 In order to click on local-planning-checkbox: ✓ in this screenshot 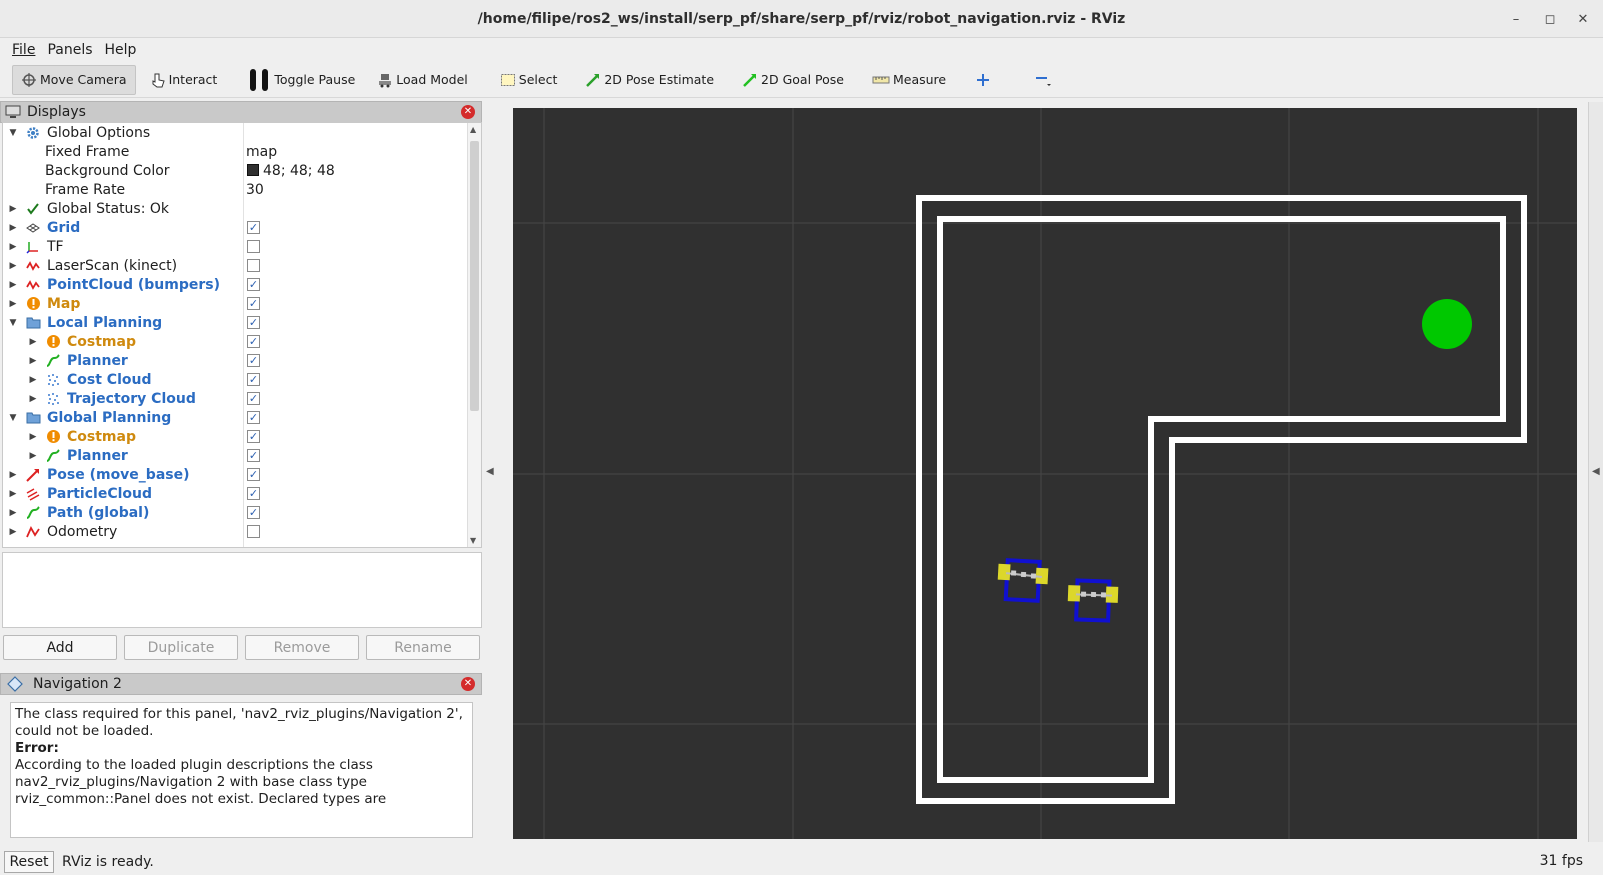, I will do `click(253, 322)`.